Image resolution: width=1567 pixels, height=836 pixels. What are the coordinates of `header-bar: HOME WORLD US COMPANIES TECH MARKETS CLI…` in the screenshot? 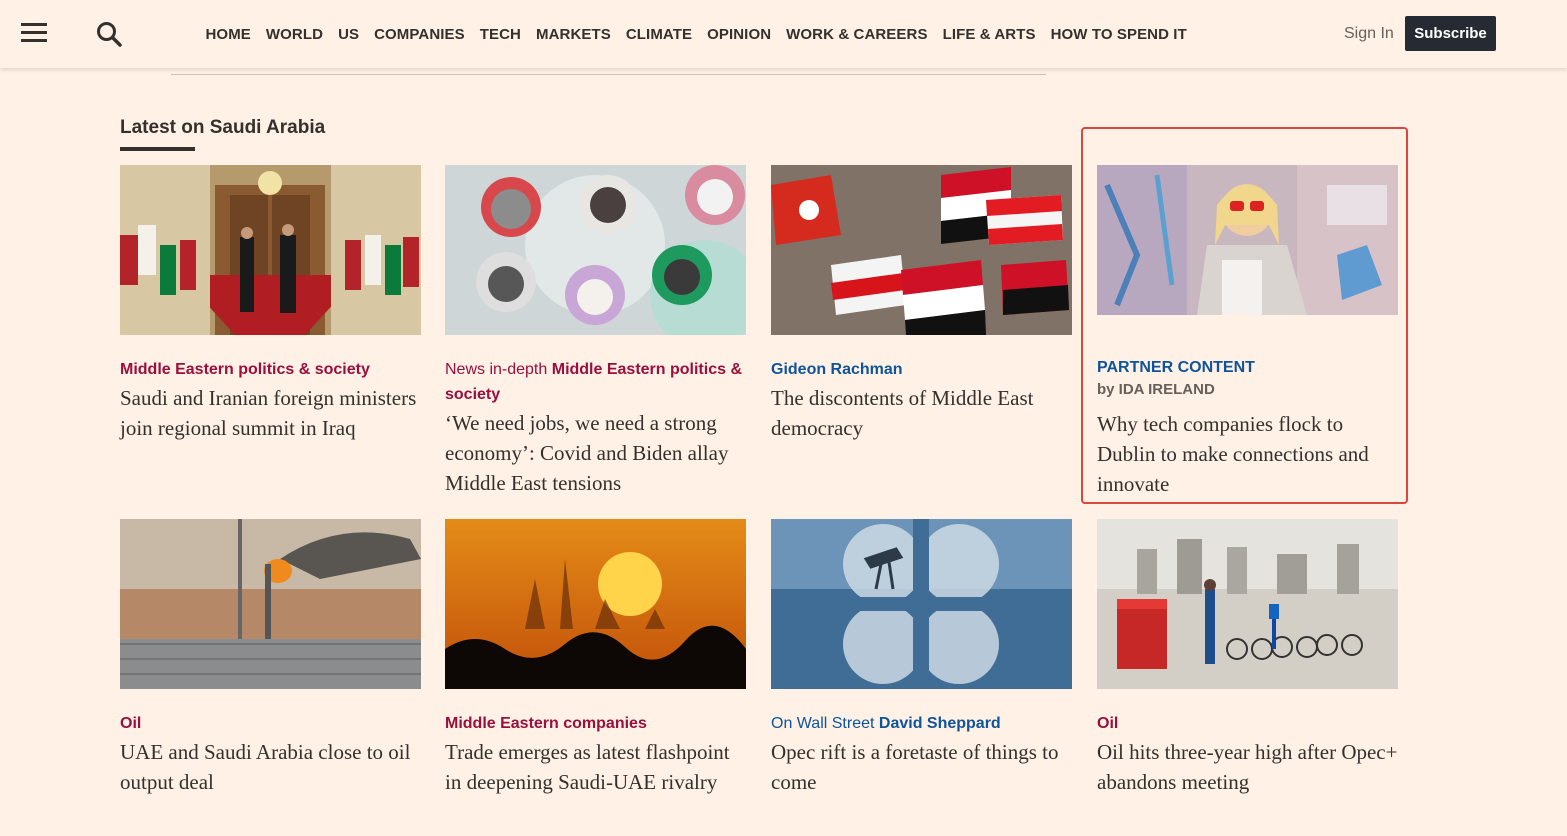 It's located at (783, 34).